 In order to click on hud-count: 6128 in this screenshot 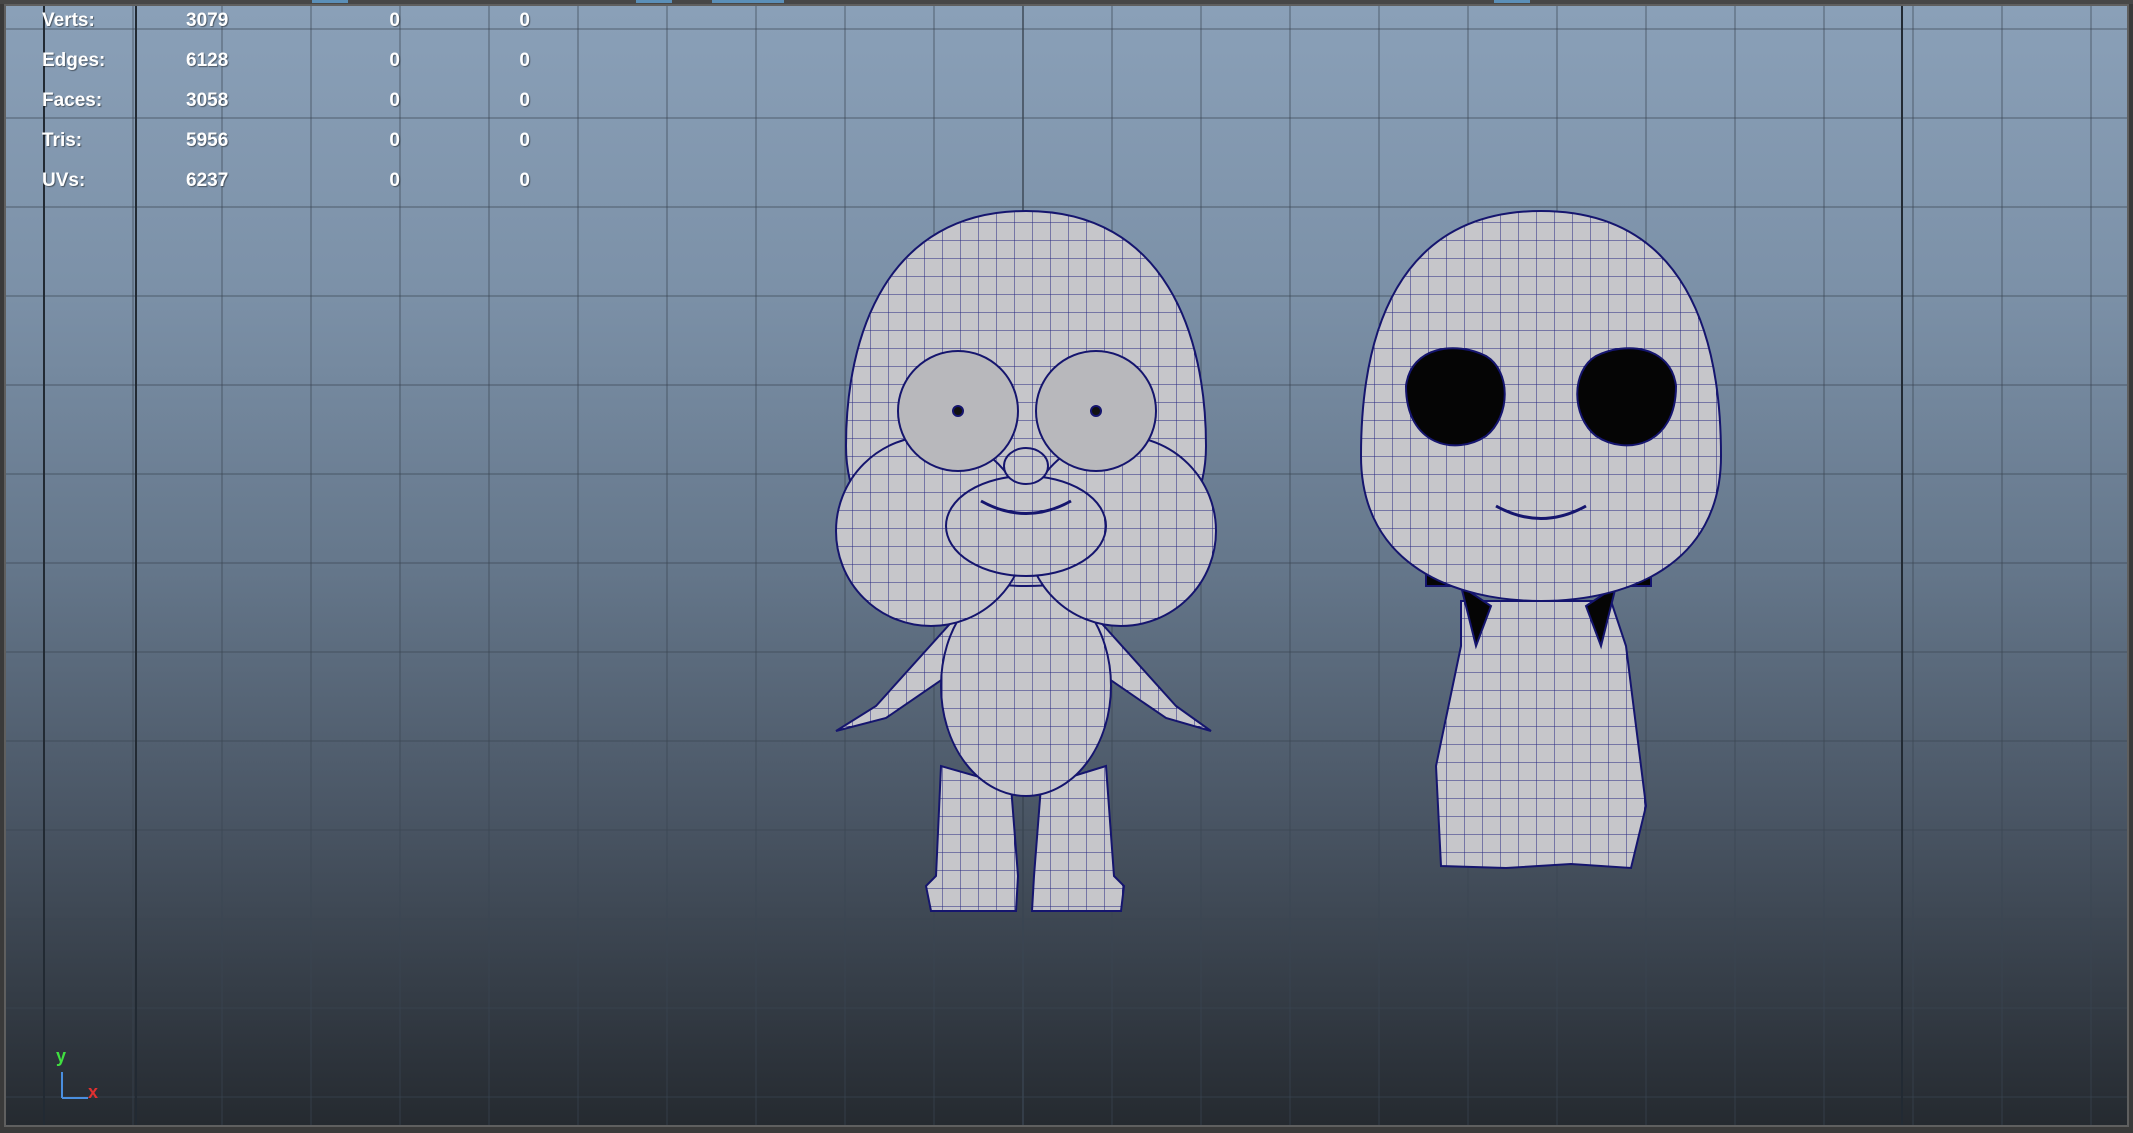, I will do `click(207, 60)`.